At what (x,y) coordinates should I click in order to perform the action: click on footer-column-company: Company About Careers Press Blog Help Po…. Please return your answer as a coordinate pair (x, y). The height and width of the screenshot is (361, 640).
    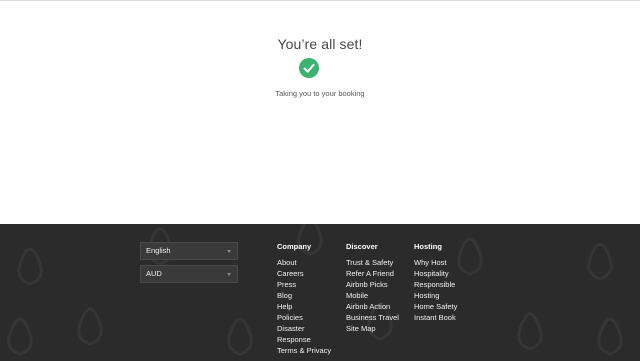
    Looking at the image, I should click on (304, 298).